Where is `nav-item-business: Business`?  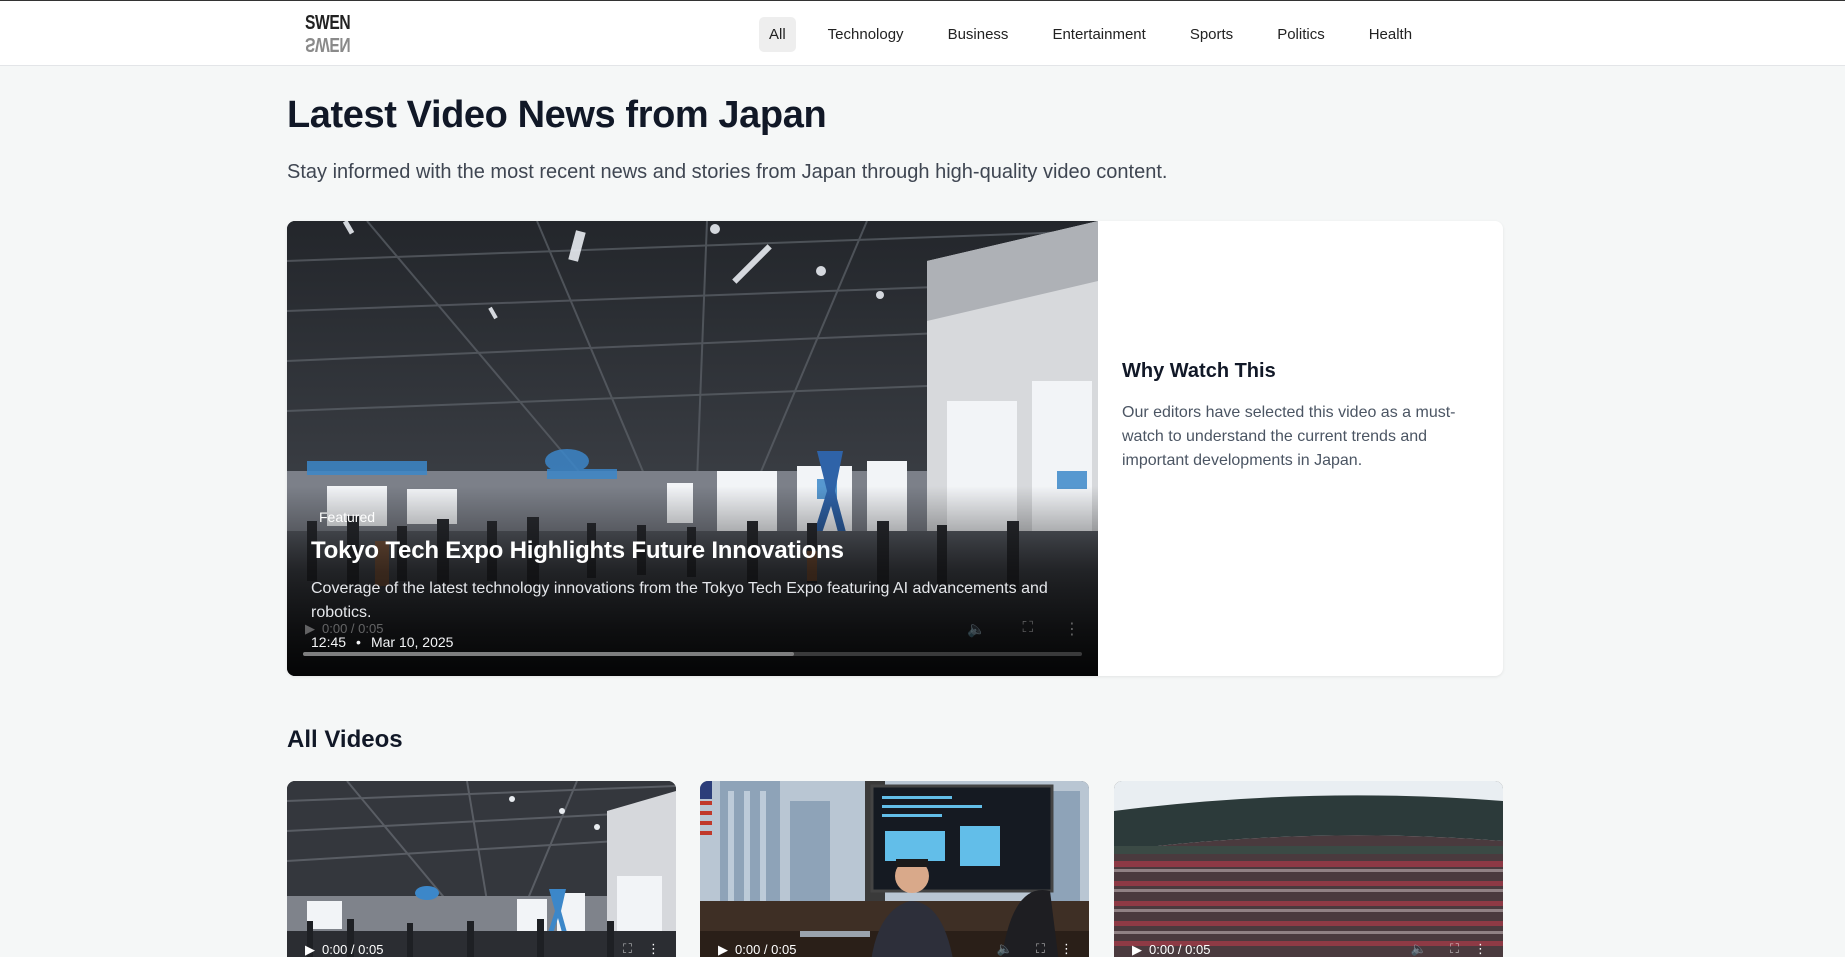 nav-item-business: Business is located at coordinates (978, 34).